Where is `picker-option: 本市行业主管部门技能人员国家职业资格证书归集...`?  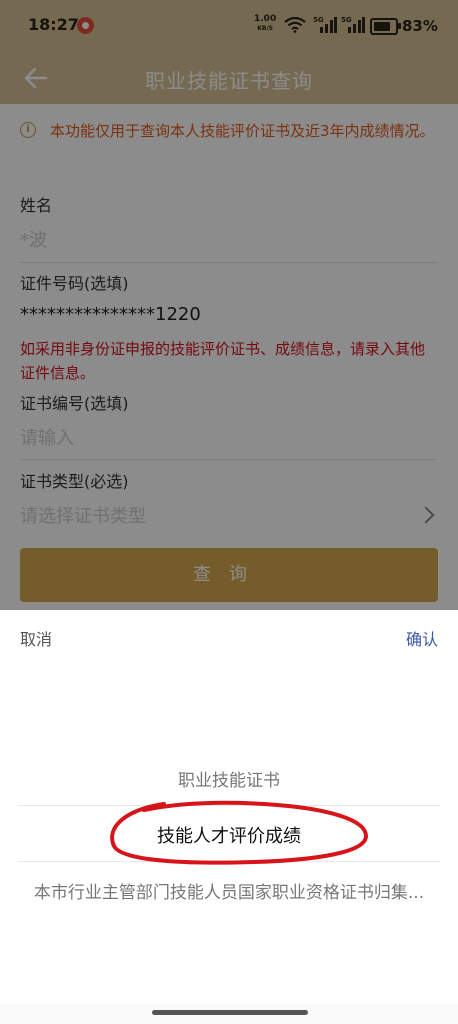 picker-option: 本市行业主管部门技能人员国家职业资格证书归集... is located at coordinates (229, 890).